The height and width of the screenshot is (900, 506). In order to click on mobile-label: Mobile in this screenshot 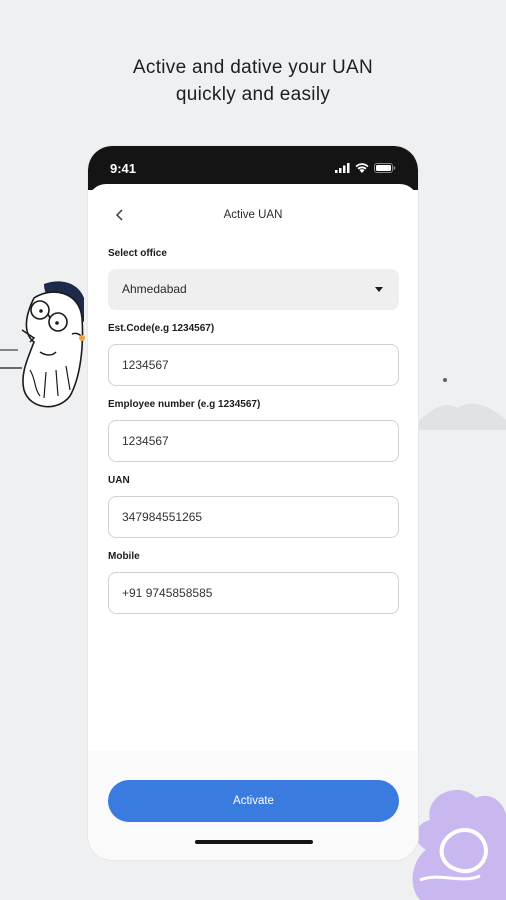, I will do `click(124, 556)`.